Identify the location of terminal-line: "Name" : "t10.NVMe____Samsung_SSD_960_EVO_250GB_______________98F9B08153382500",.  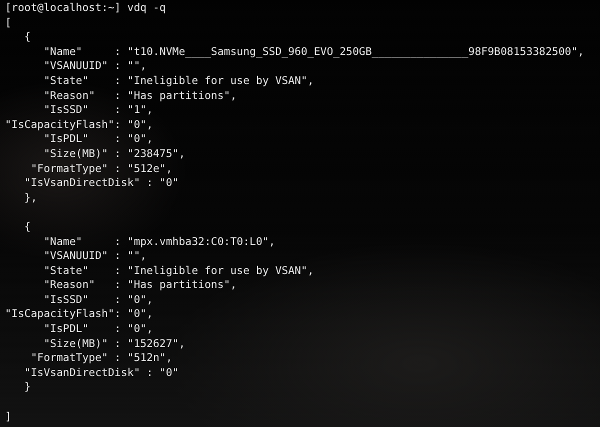
(313, 51).